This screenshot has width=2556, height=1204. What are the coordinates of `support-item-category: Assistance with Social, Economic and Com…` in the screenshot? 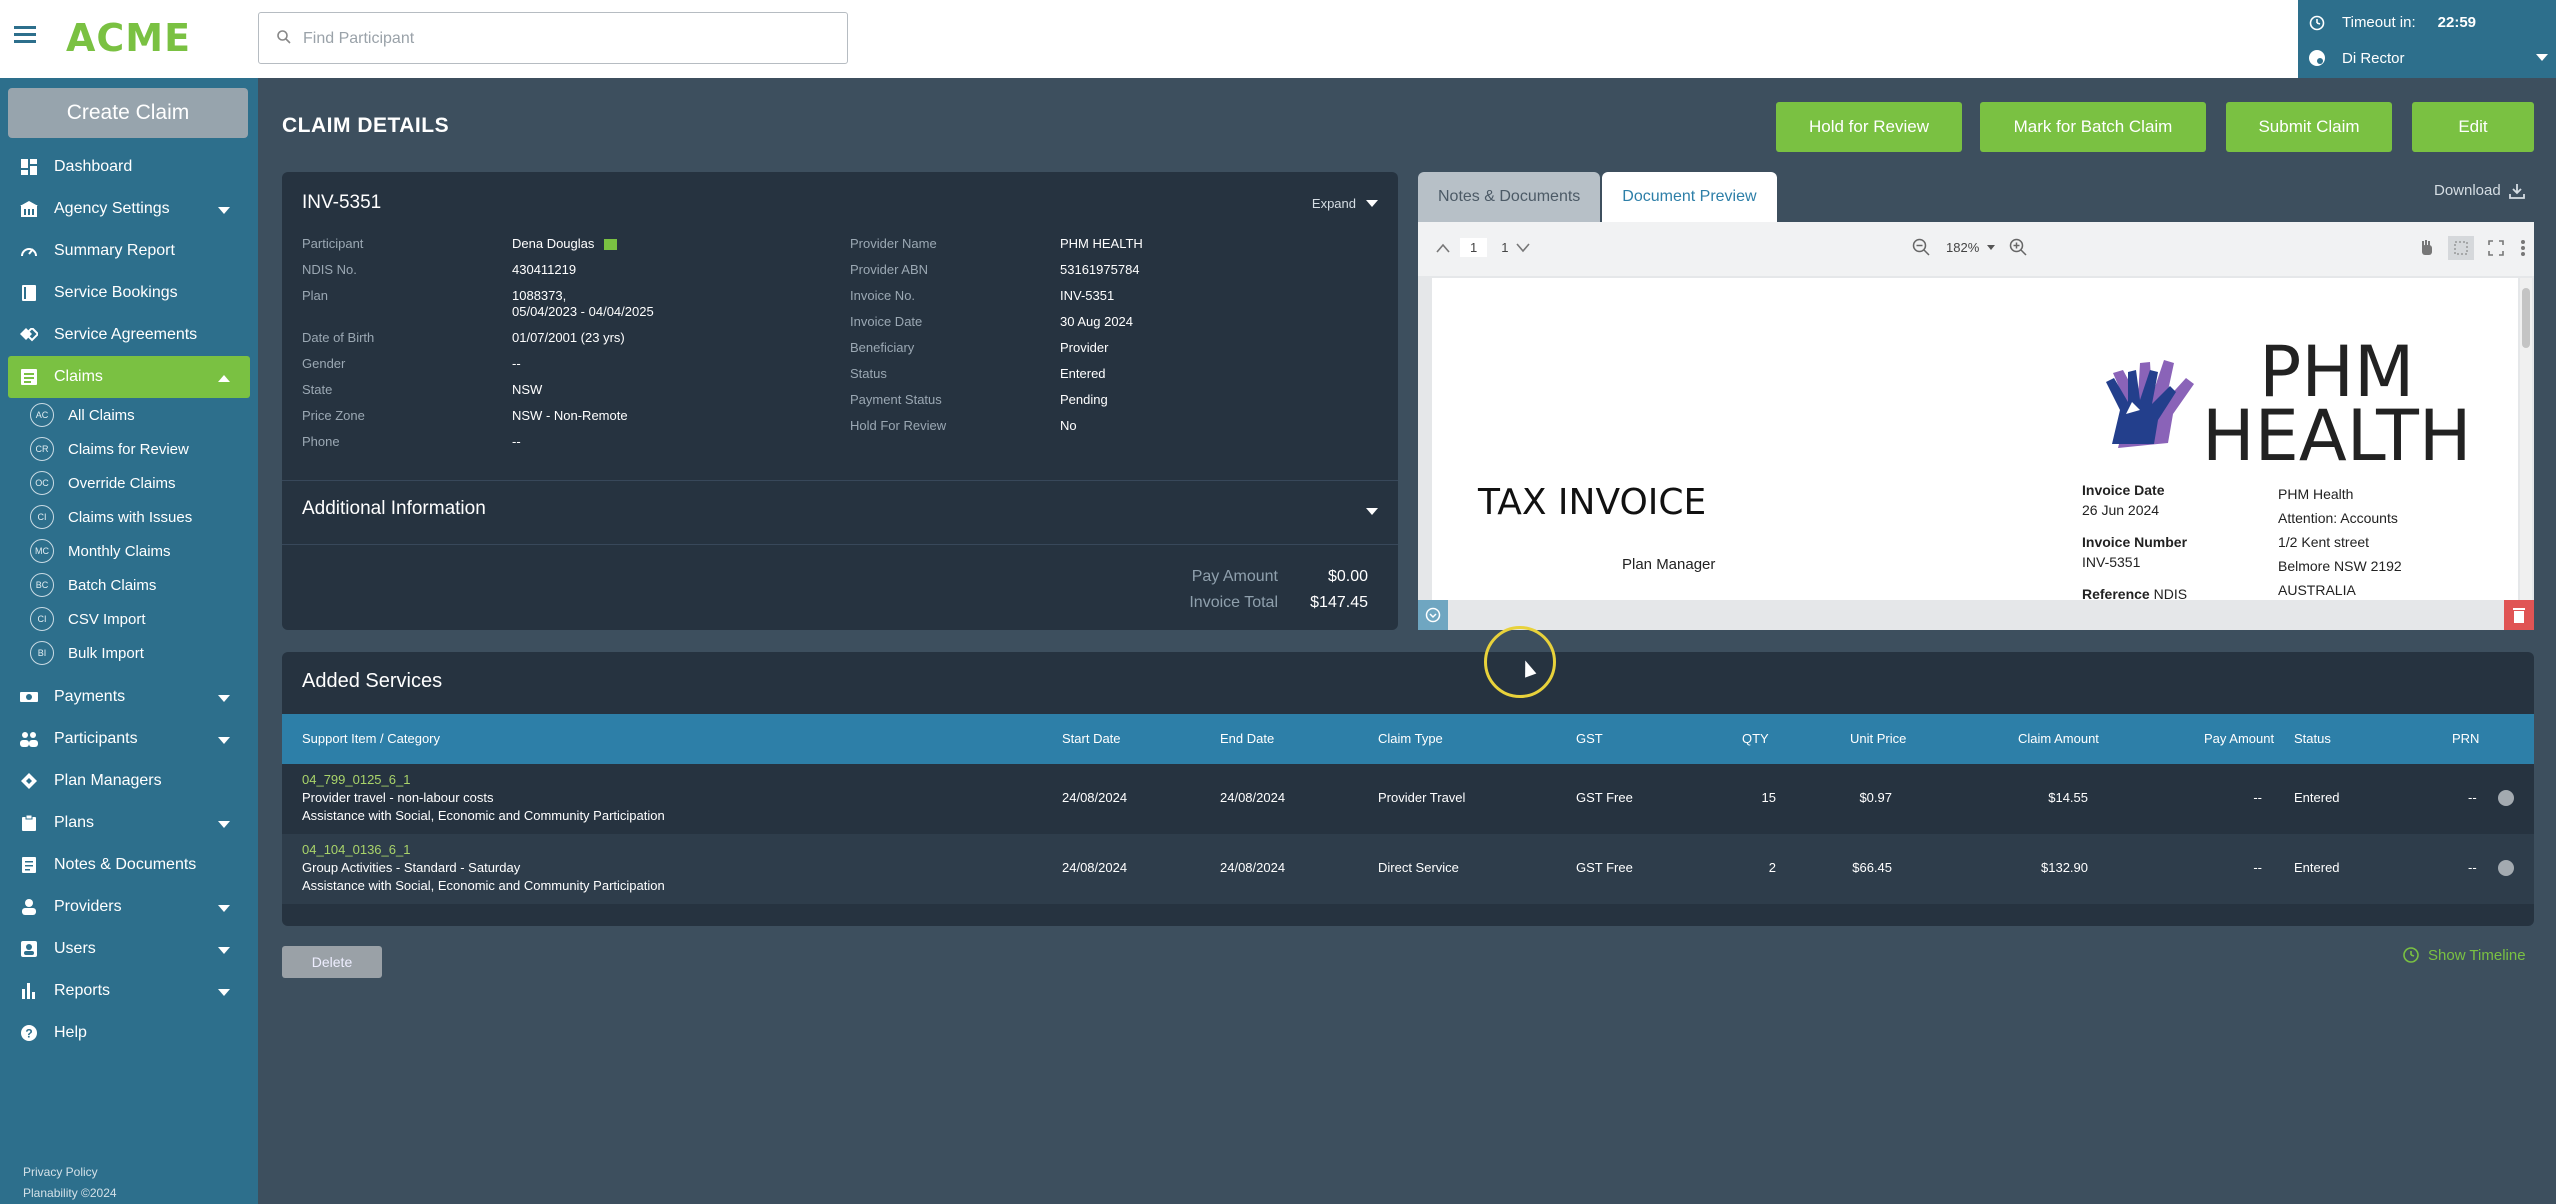 It's located at (483, 815).